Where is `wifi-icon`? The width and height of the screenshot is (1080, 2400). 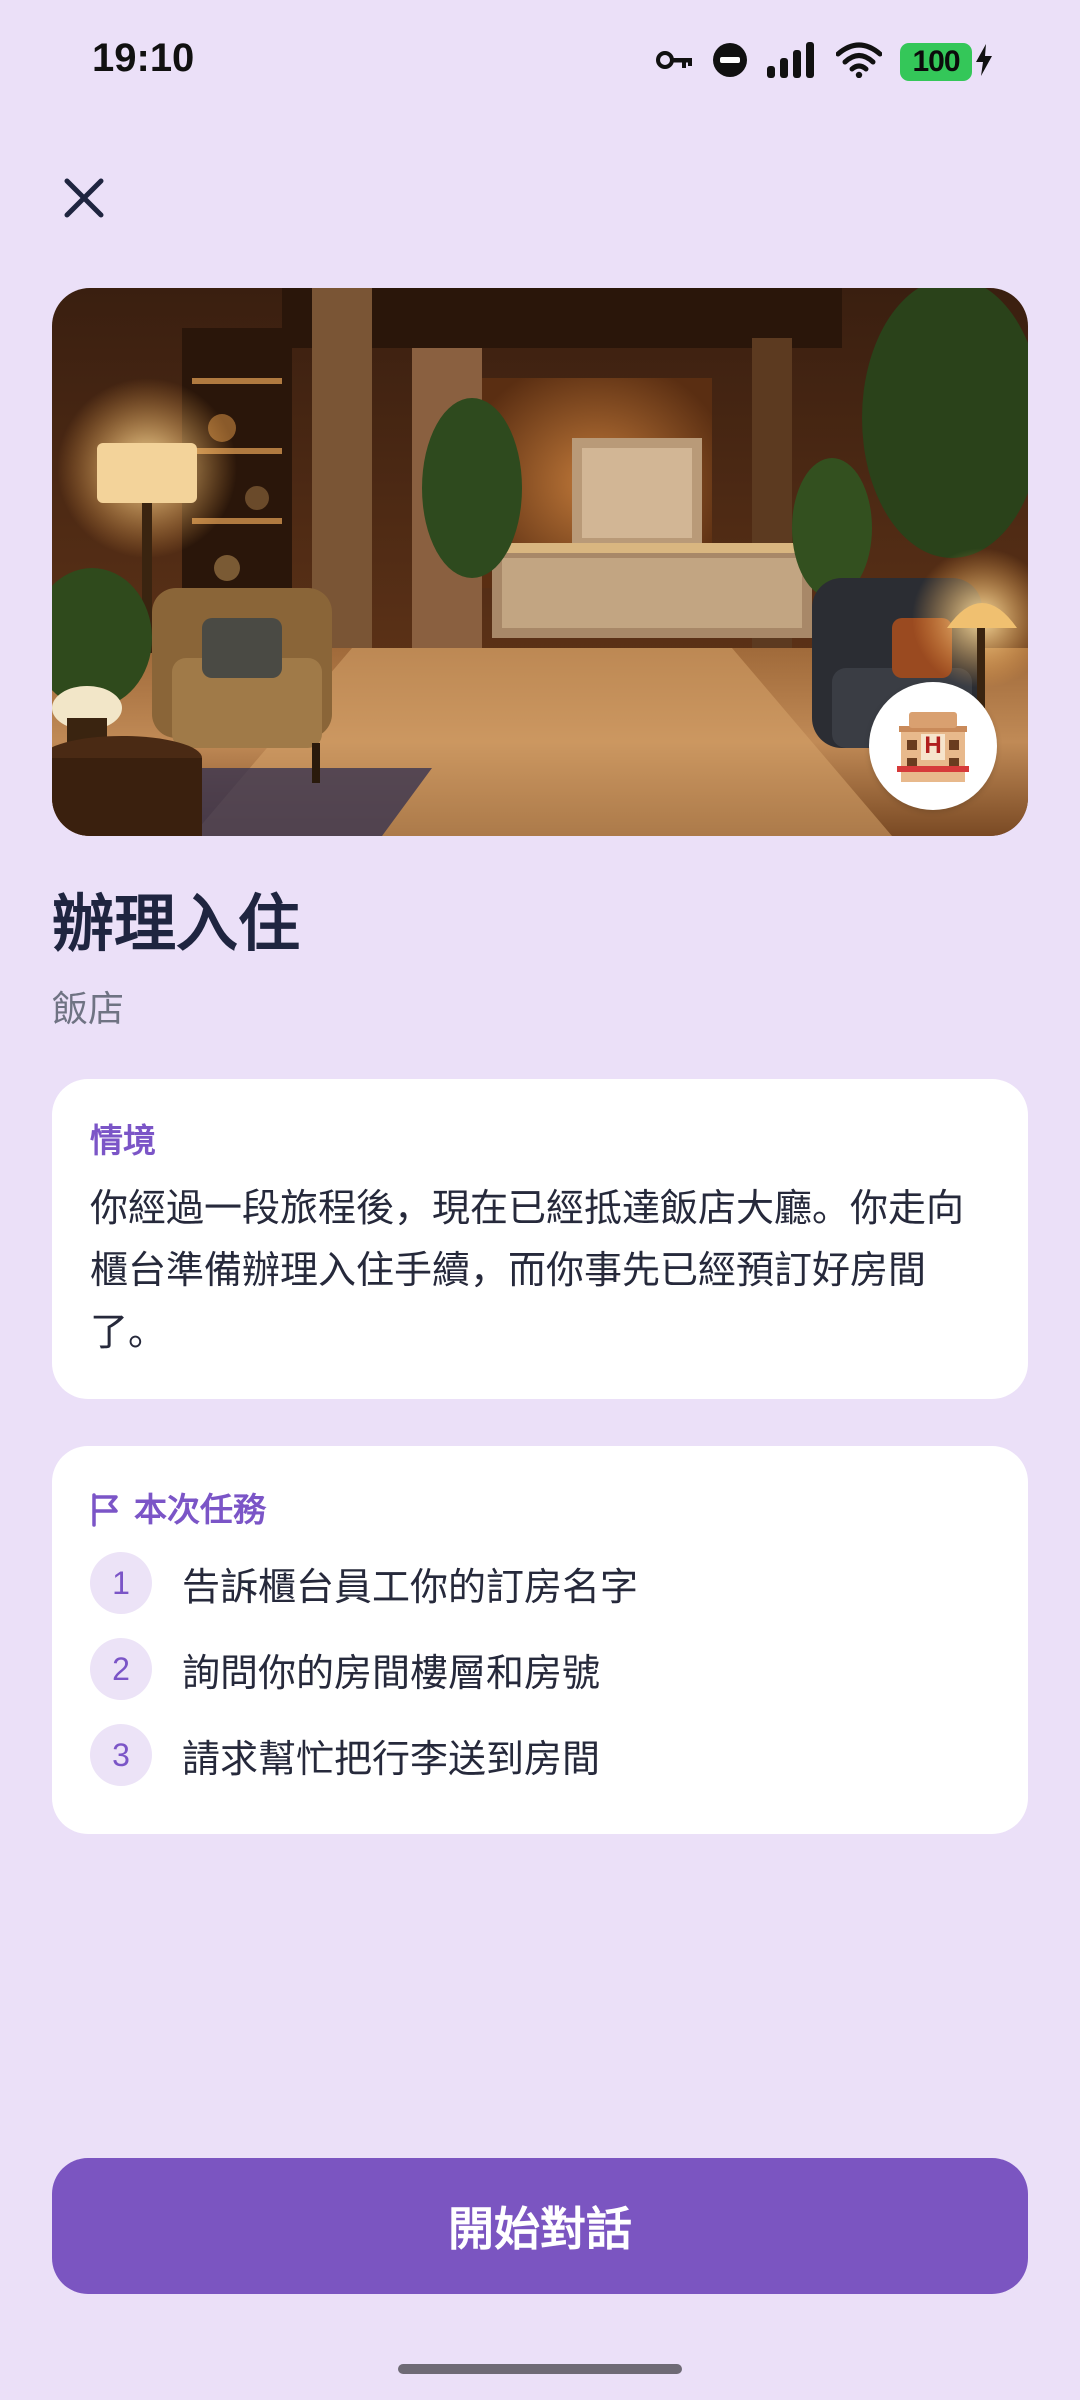 wifi-icon is located at coordinates (859, 62).